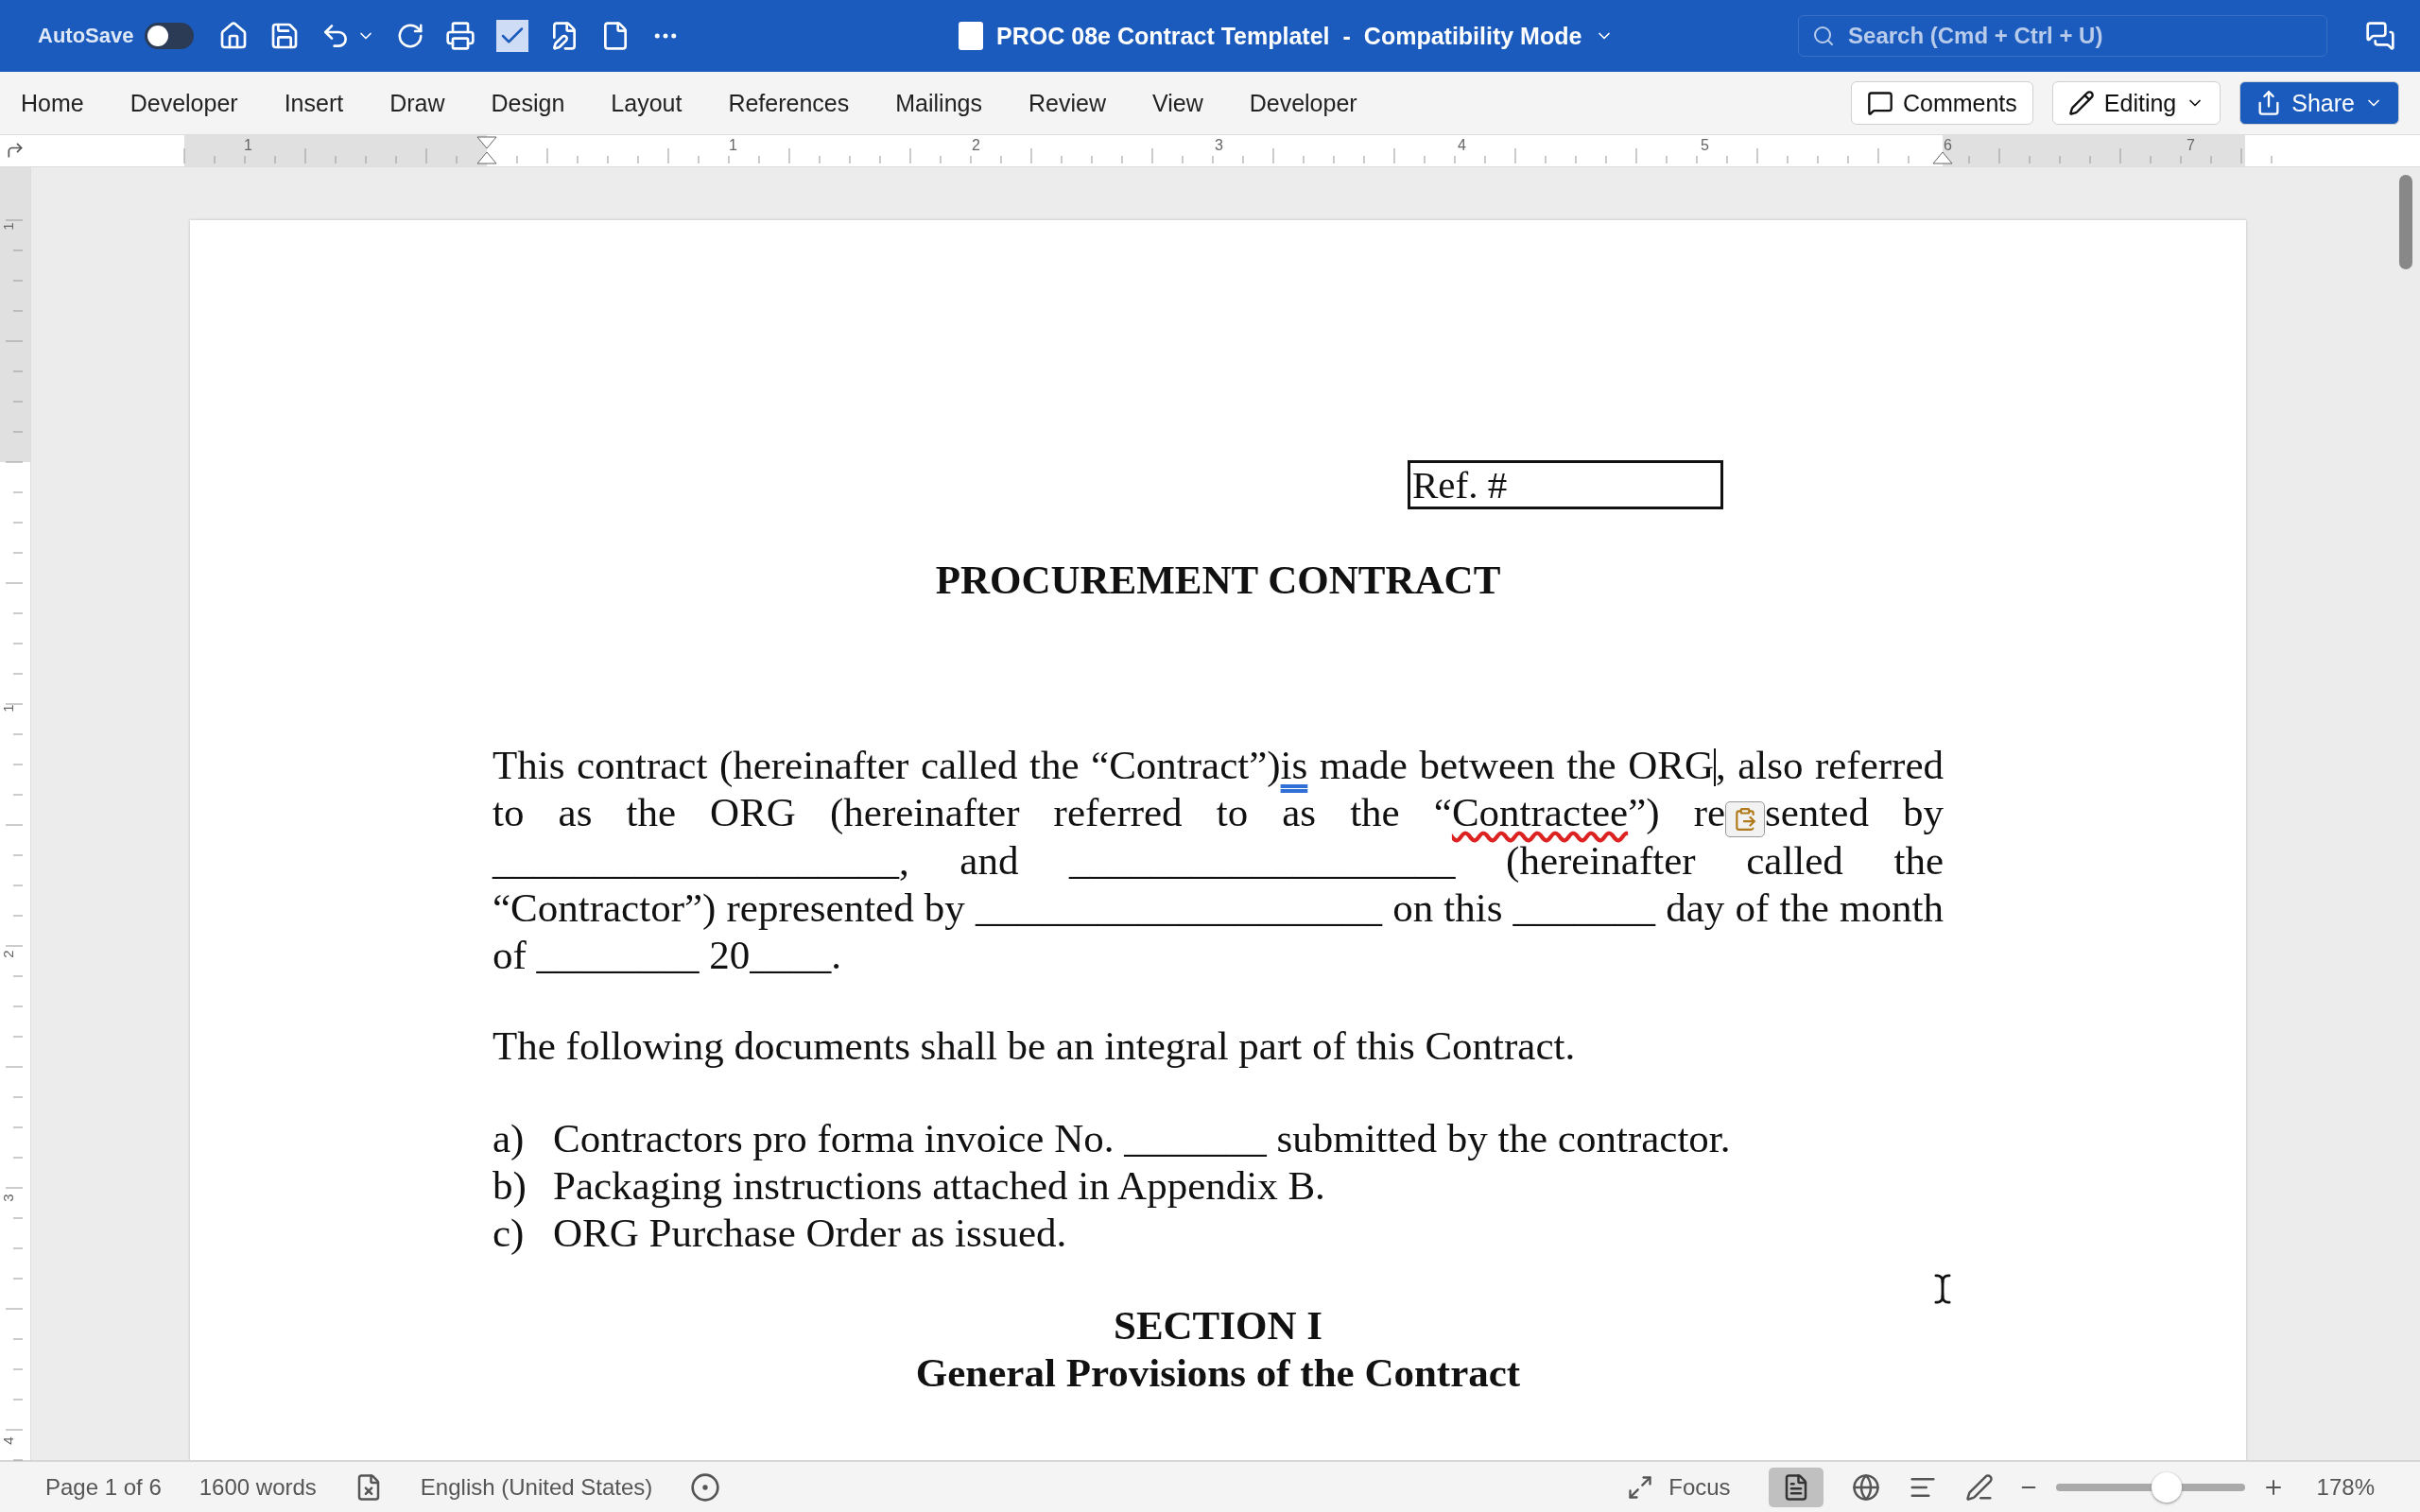 The height and width of the screenshot is (1512, 2420). Describe the element at coordinates (512, 36) in the screenshot. I see `checkmark-icon` at that location.